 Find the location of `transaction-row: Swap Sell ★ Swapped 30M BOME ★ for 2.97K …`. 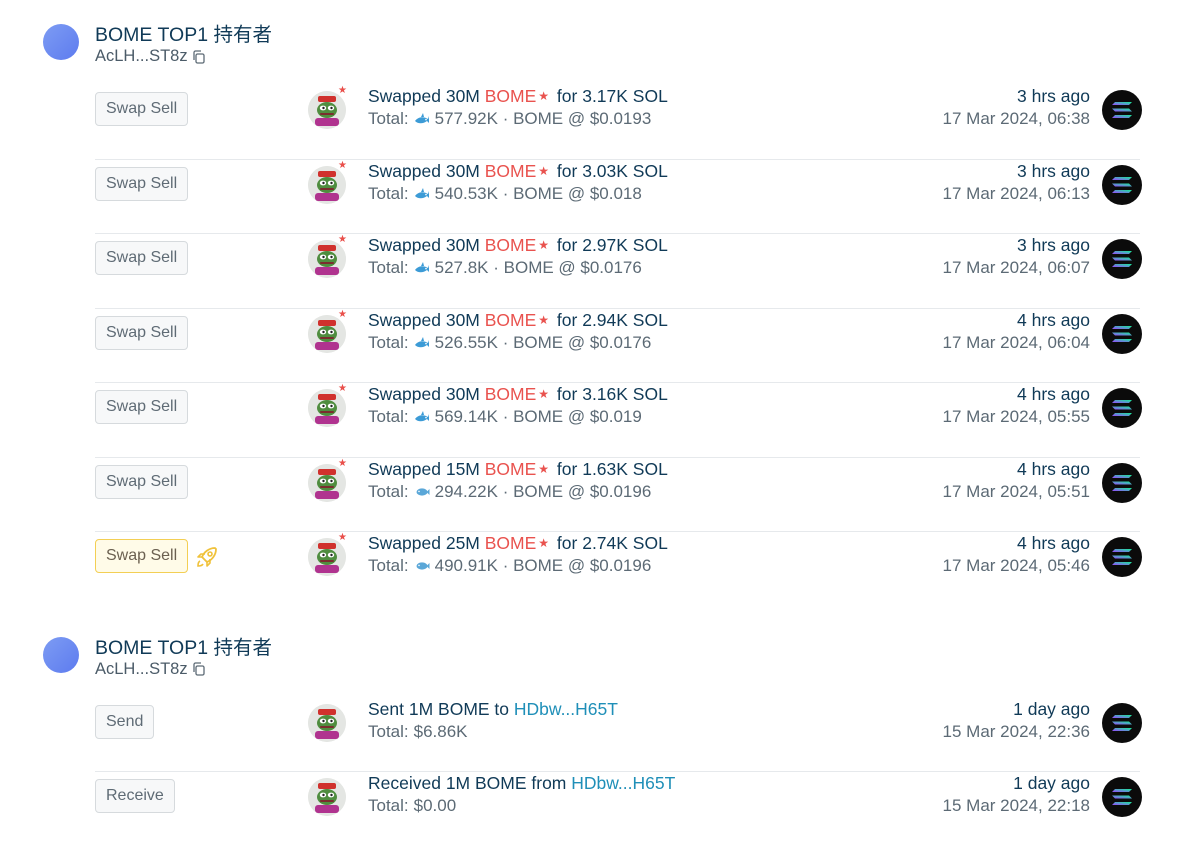

transaction-row: Swap Sell ★ Swapped 30M BOME ★ for 2.97K … is located at coordinates (600, 271).